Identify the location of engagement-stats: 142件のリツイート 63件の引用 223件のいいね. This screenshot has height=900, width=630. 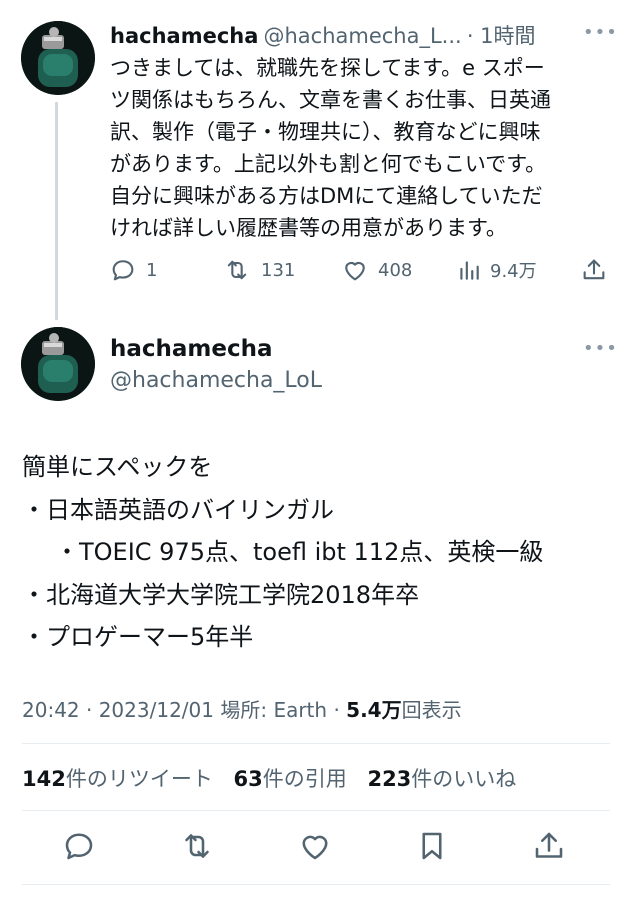
(276, 778).